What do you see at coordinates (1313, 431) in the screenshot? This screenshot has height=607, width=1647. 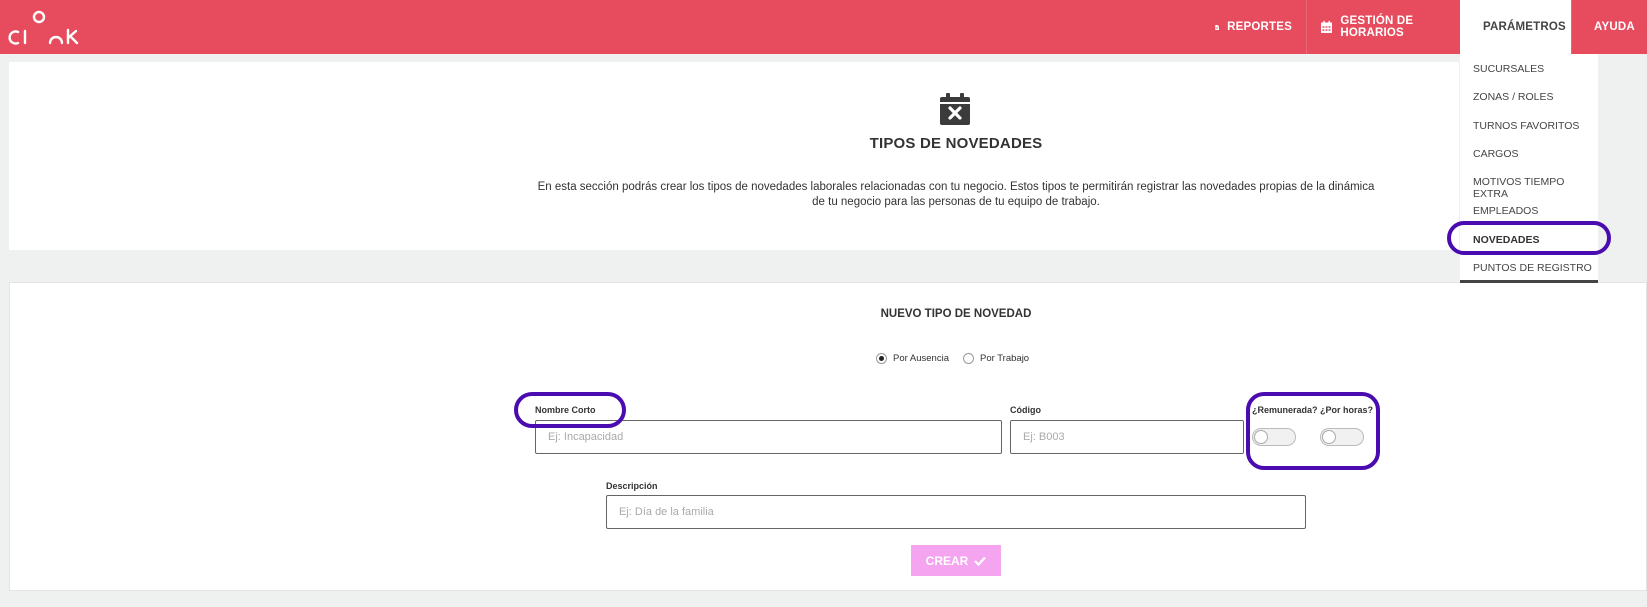 I see `highlight-toggles` at bounding box center [1313, 431].